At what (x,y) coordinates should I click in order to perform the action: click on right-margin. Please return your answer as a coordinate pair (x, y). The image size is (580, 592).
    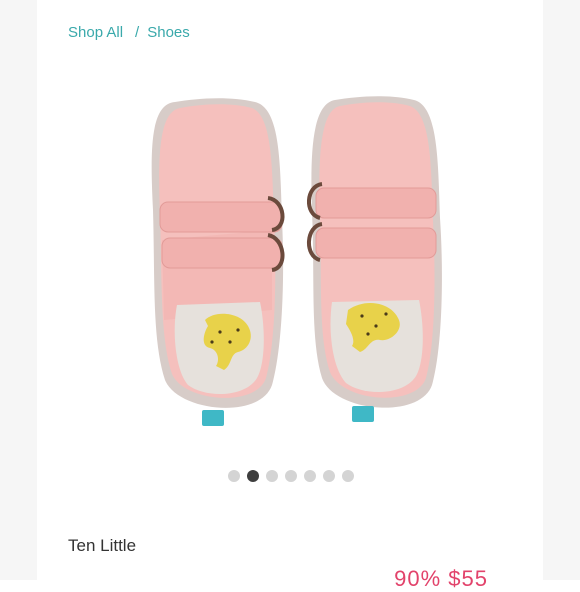
    Looking at the image, I should click on (561, 290).